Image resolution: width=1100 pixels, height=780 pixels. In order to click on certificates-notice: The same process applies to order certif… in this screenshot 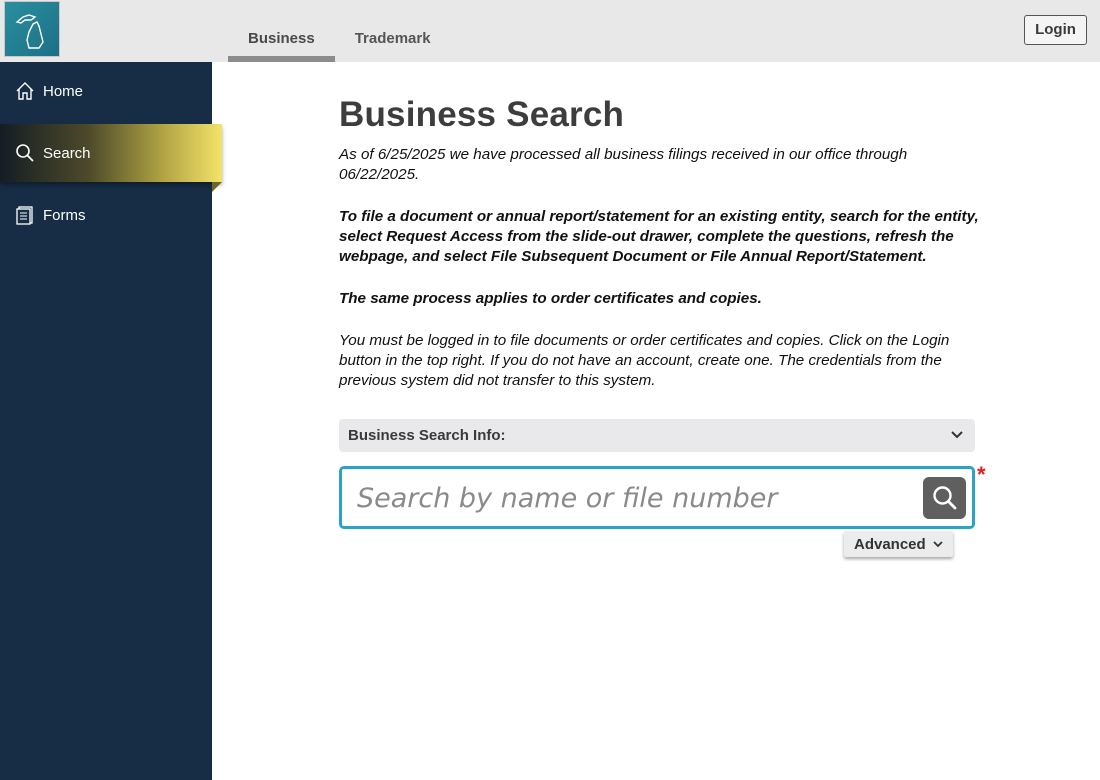, I will do `click(550, 298)`.